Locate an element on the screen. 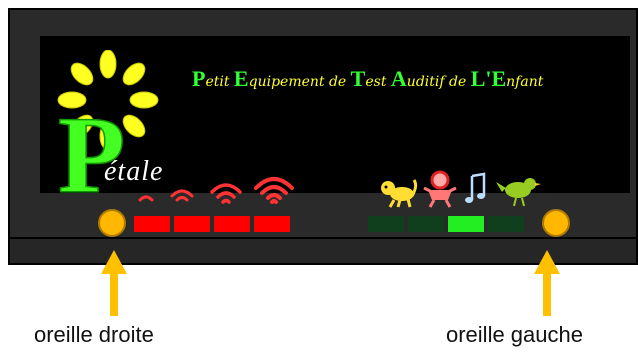 The image size is (638, 353). title-rest-1: etit is located at coordinates (219, 82).